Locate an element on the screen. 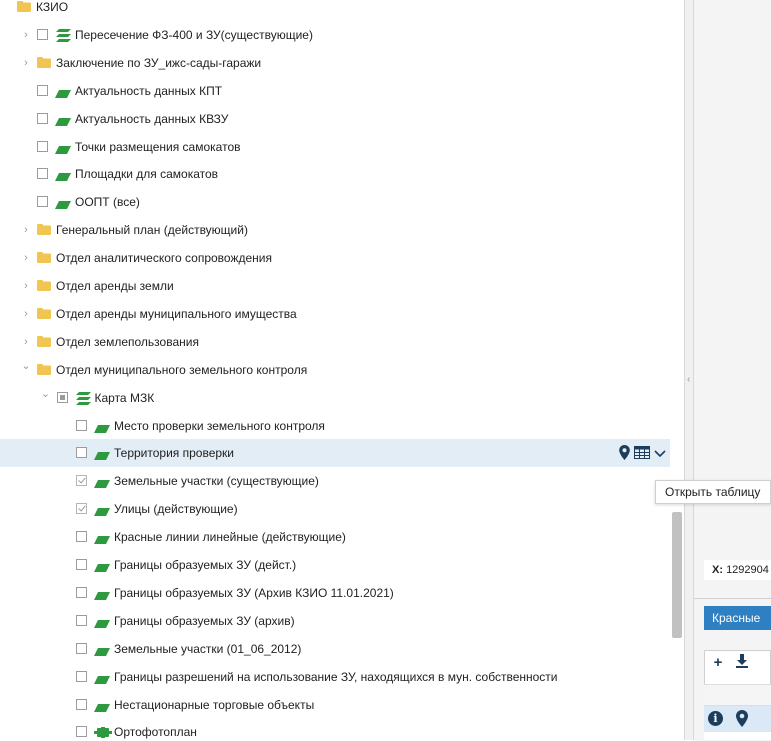 This screenshot has height=741, width=771. tree-layer-row: Улицы (действующие) is located at coordinates (342, 509).